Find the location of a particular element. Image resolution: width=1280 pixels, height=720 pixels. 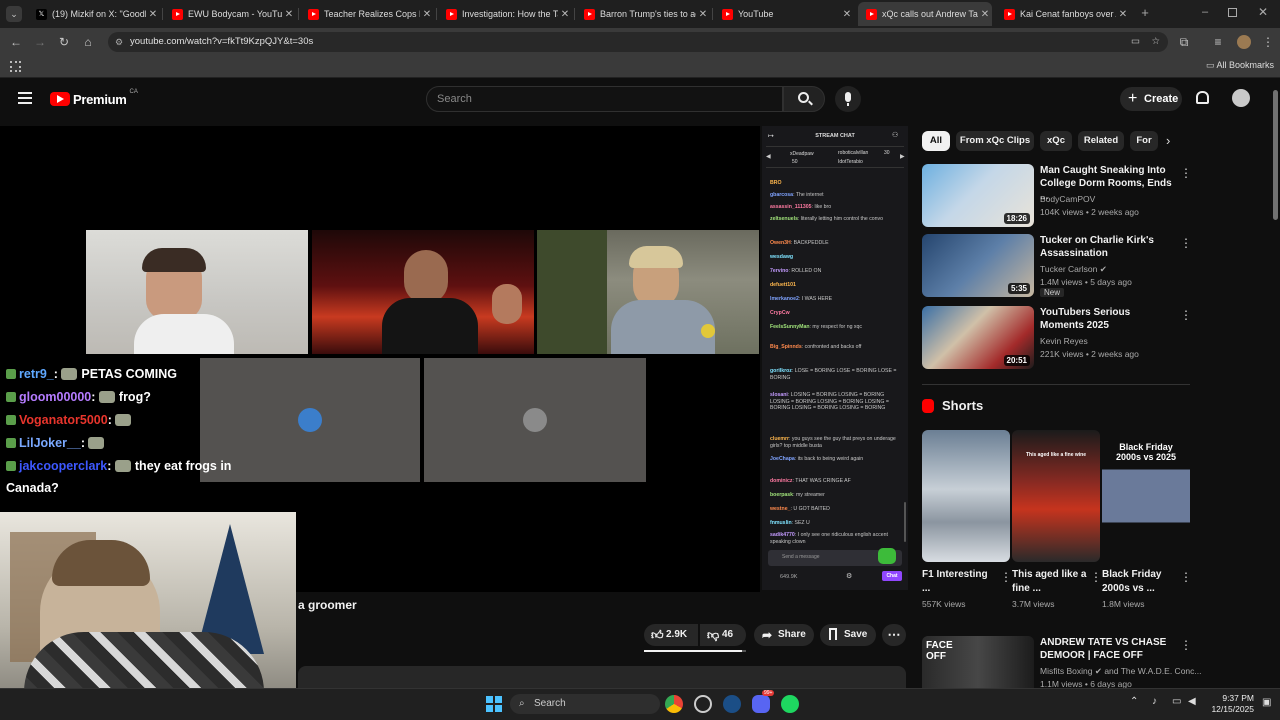

youtube-premium-logo: Premium CA is located at coordinates (94, 98).